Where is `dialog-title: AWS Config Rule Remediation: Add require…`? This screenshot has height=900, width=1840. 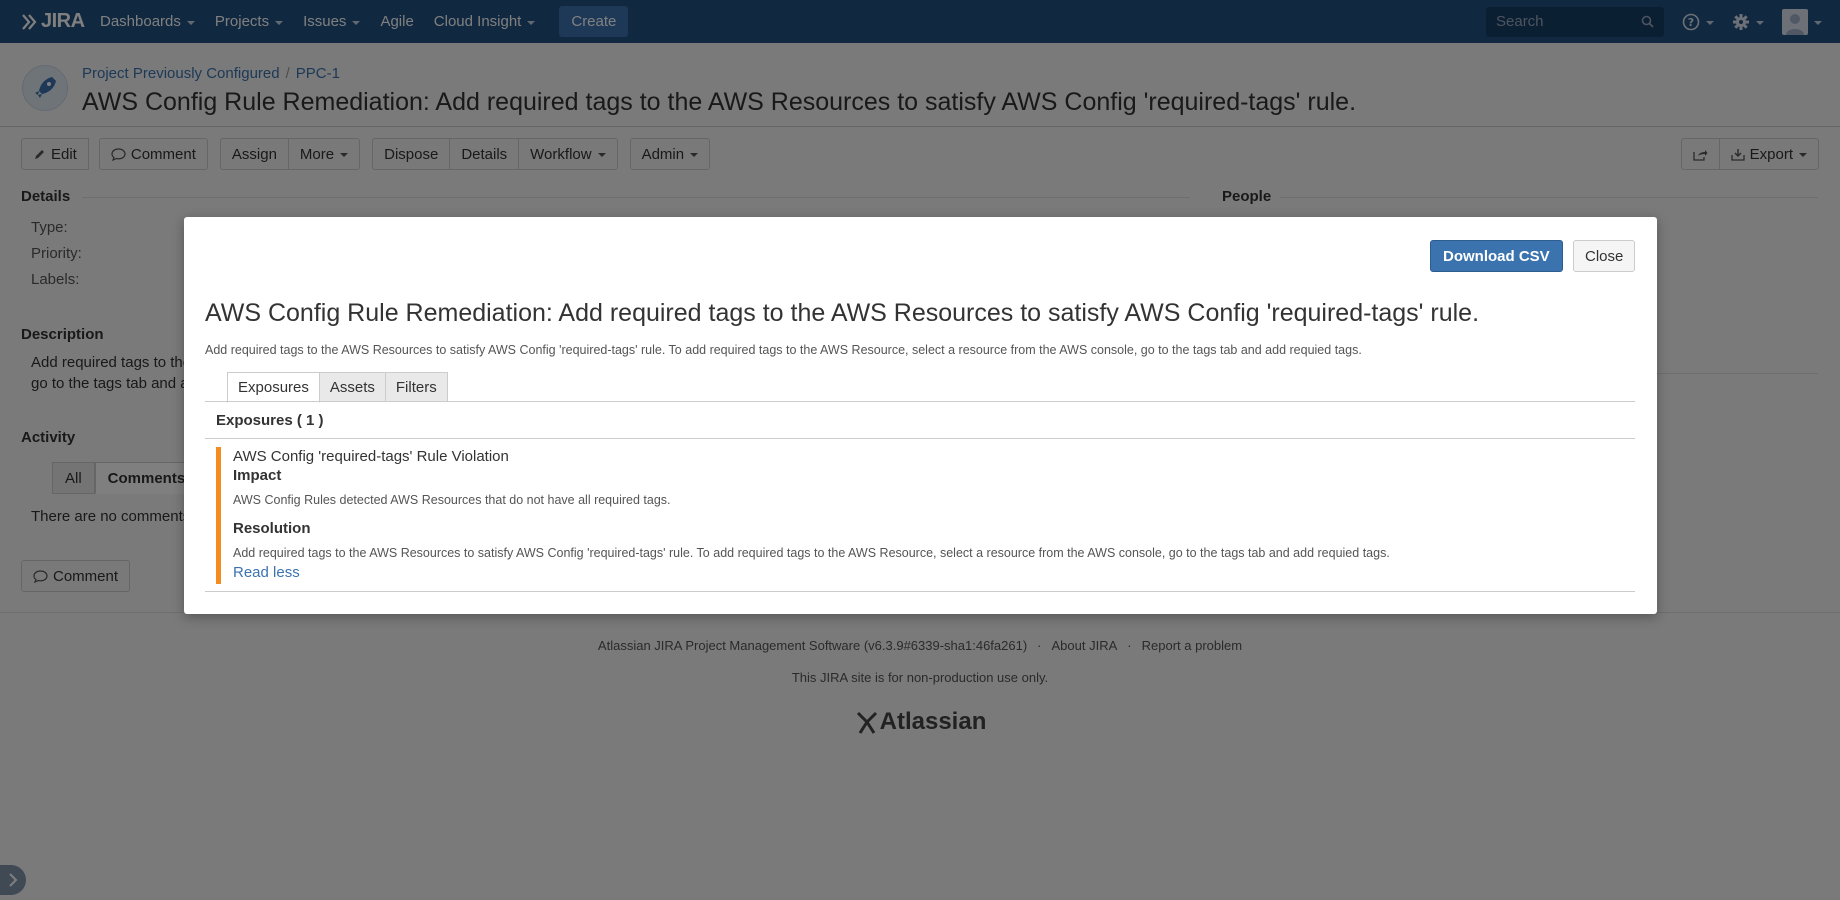
dialog-title: AWS Config Rule Remediation: Add require… is located at coordinates (842, 313).